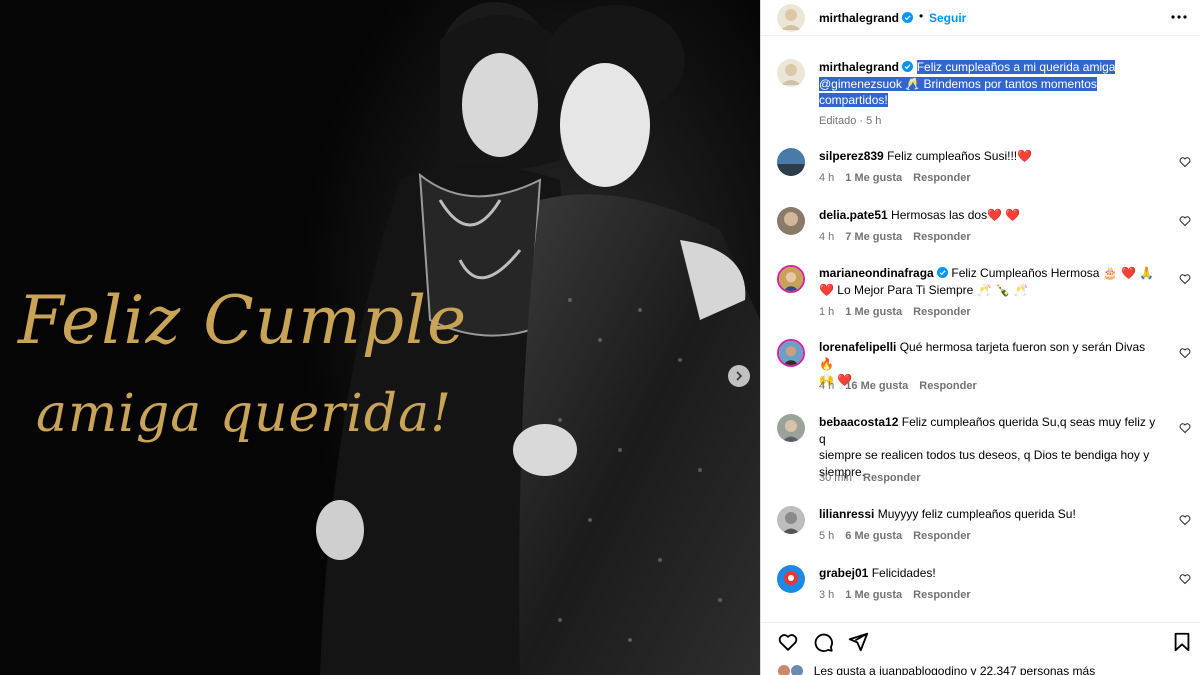 The width and height of the screenshot is (1200, 675). I want to click on post-actions, so click(980, 642).